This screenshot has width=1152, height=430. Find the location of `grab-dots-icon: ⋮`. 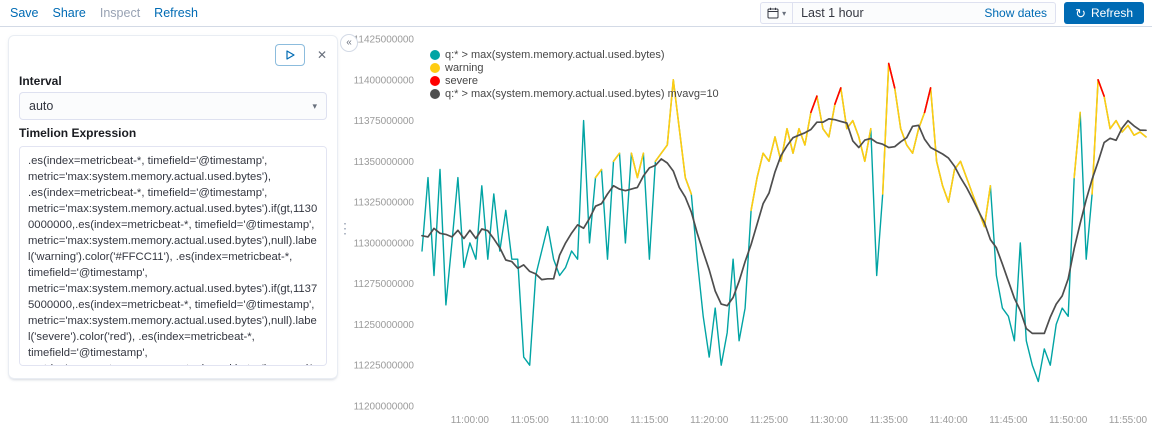

grab-dots-icon: ⋮ is located at coordinates (345, 228).